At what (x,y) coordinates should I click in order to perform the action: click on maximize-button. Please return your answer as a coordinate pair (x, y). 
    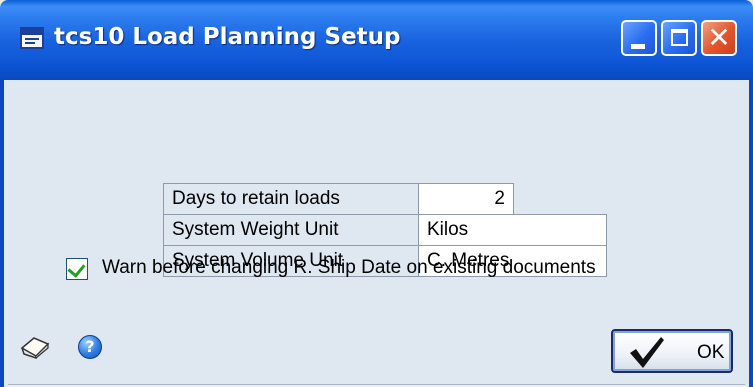
    Looking at the image, I should click on (679, 38).